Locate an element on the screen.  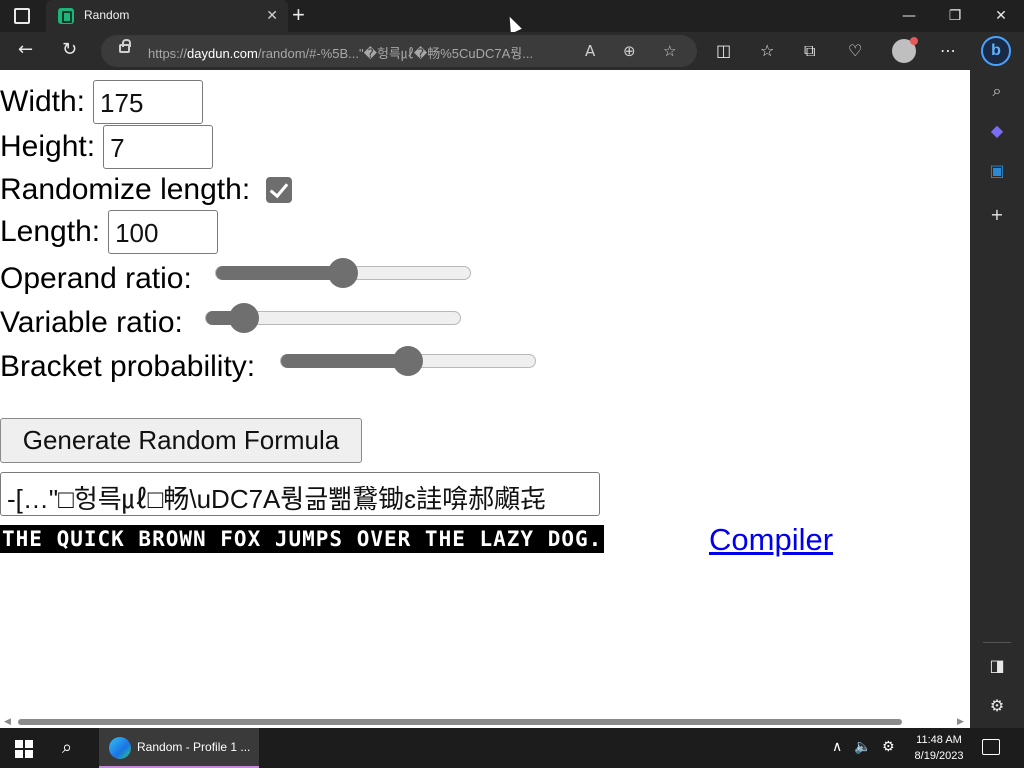
variable-ratio-label: Variable ratio: is located at coordinates (91, 323).